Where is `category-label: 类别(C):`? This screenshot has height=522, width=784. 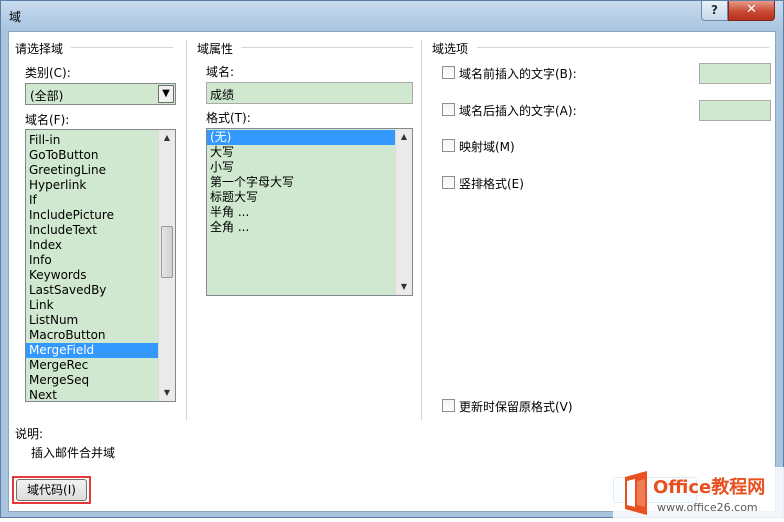
category-label: 类别(C): is located at coordinates (48, 73).